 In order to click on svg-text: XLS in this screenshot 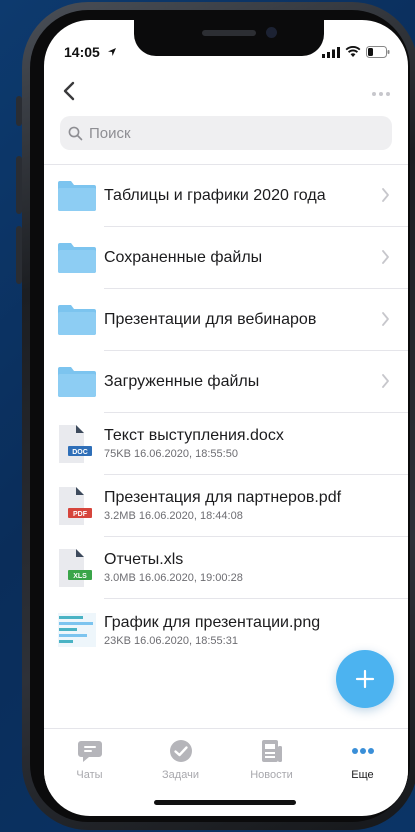, I will do `click(80, 576)`.